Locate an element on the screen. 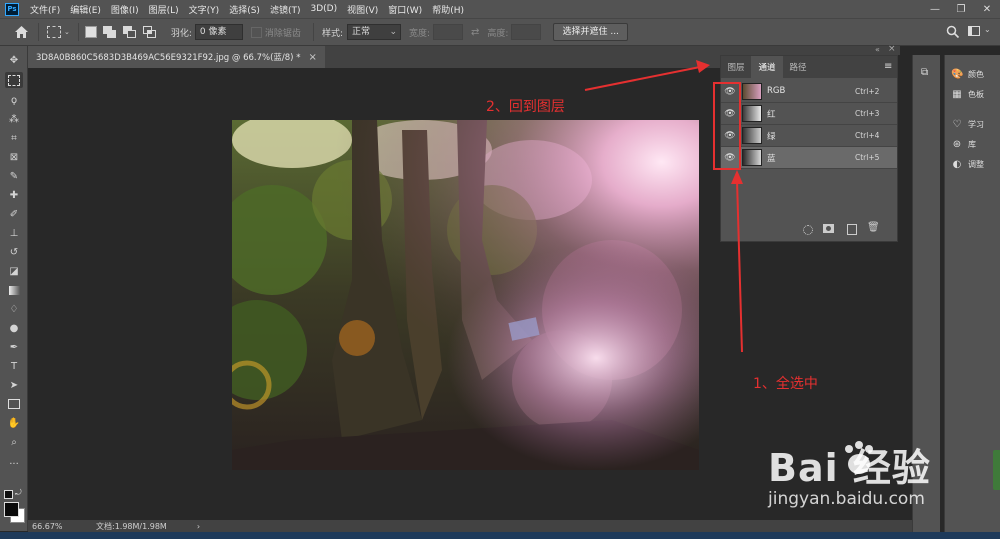  swatches-icon: ▦ is located at coordinates (957, 94).